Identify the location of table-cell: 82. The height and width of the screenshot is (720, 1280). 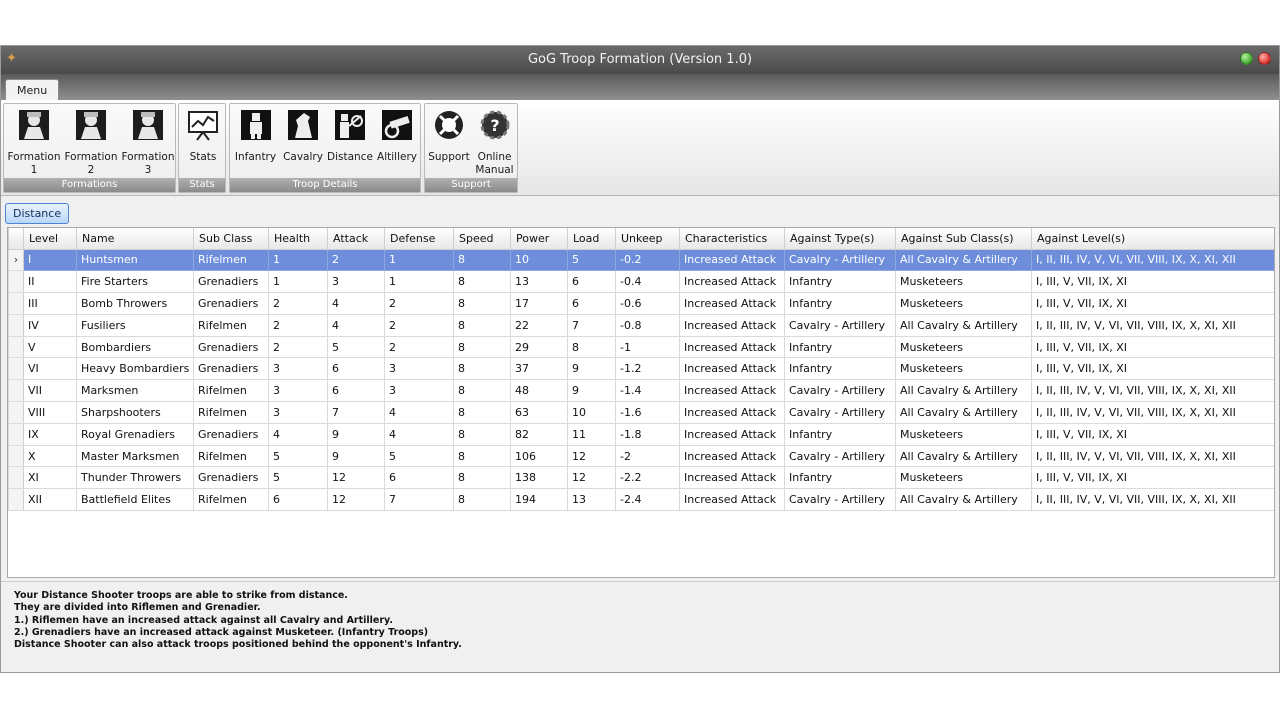
(539, 434).